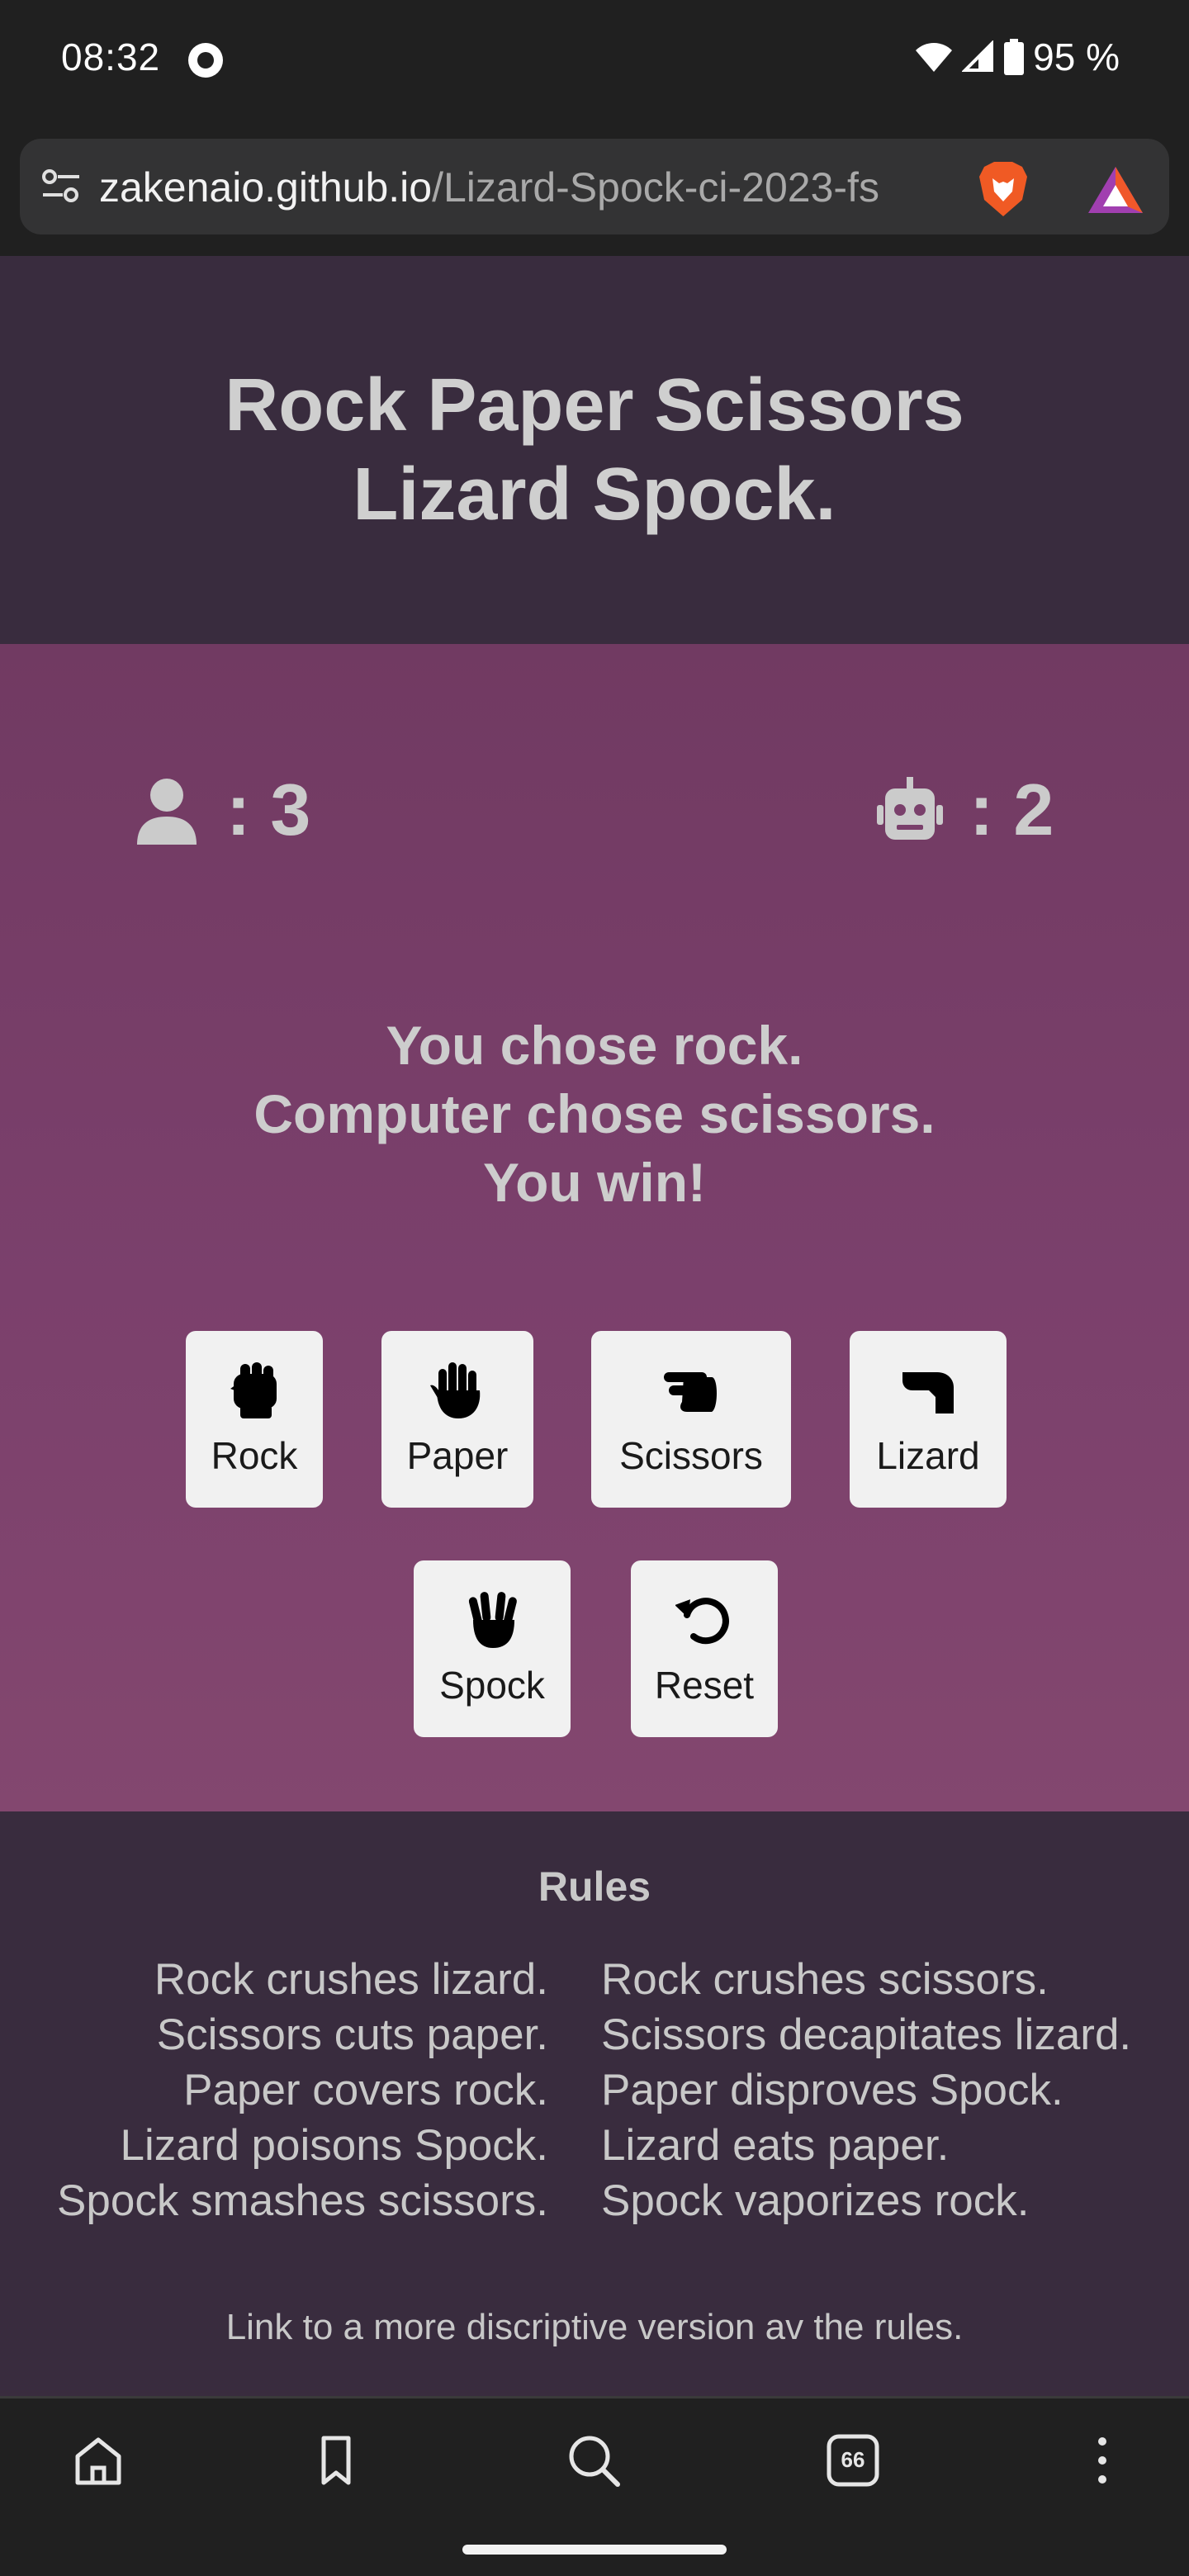  I want to click on brave-shields-icon, so click(1003, 189).